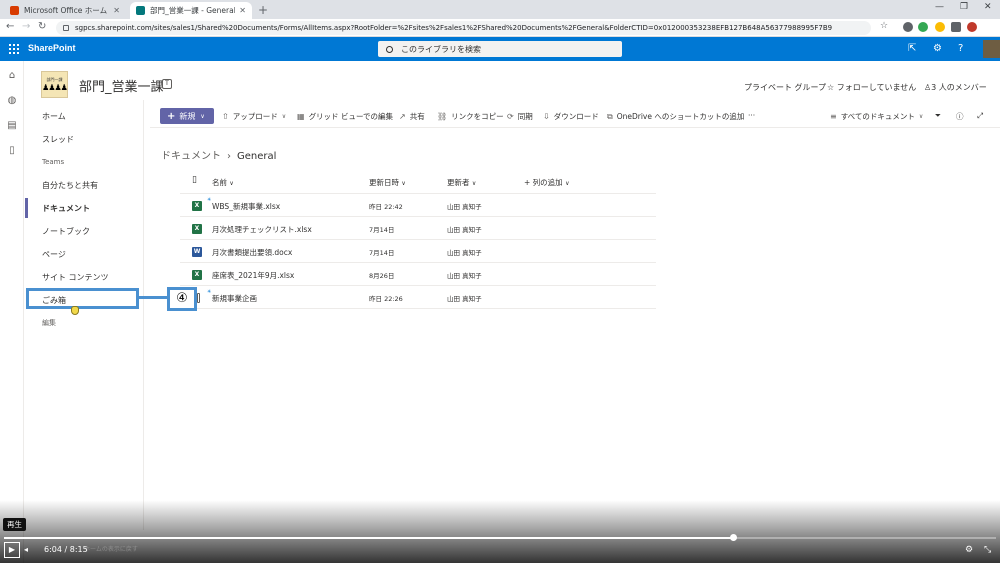  I want to click on new-button: + 新規 ∨, so click(187, 116).